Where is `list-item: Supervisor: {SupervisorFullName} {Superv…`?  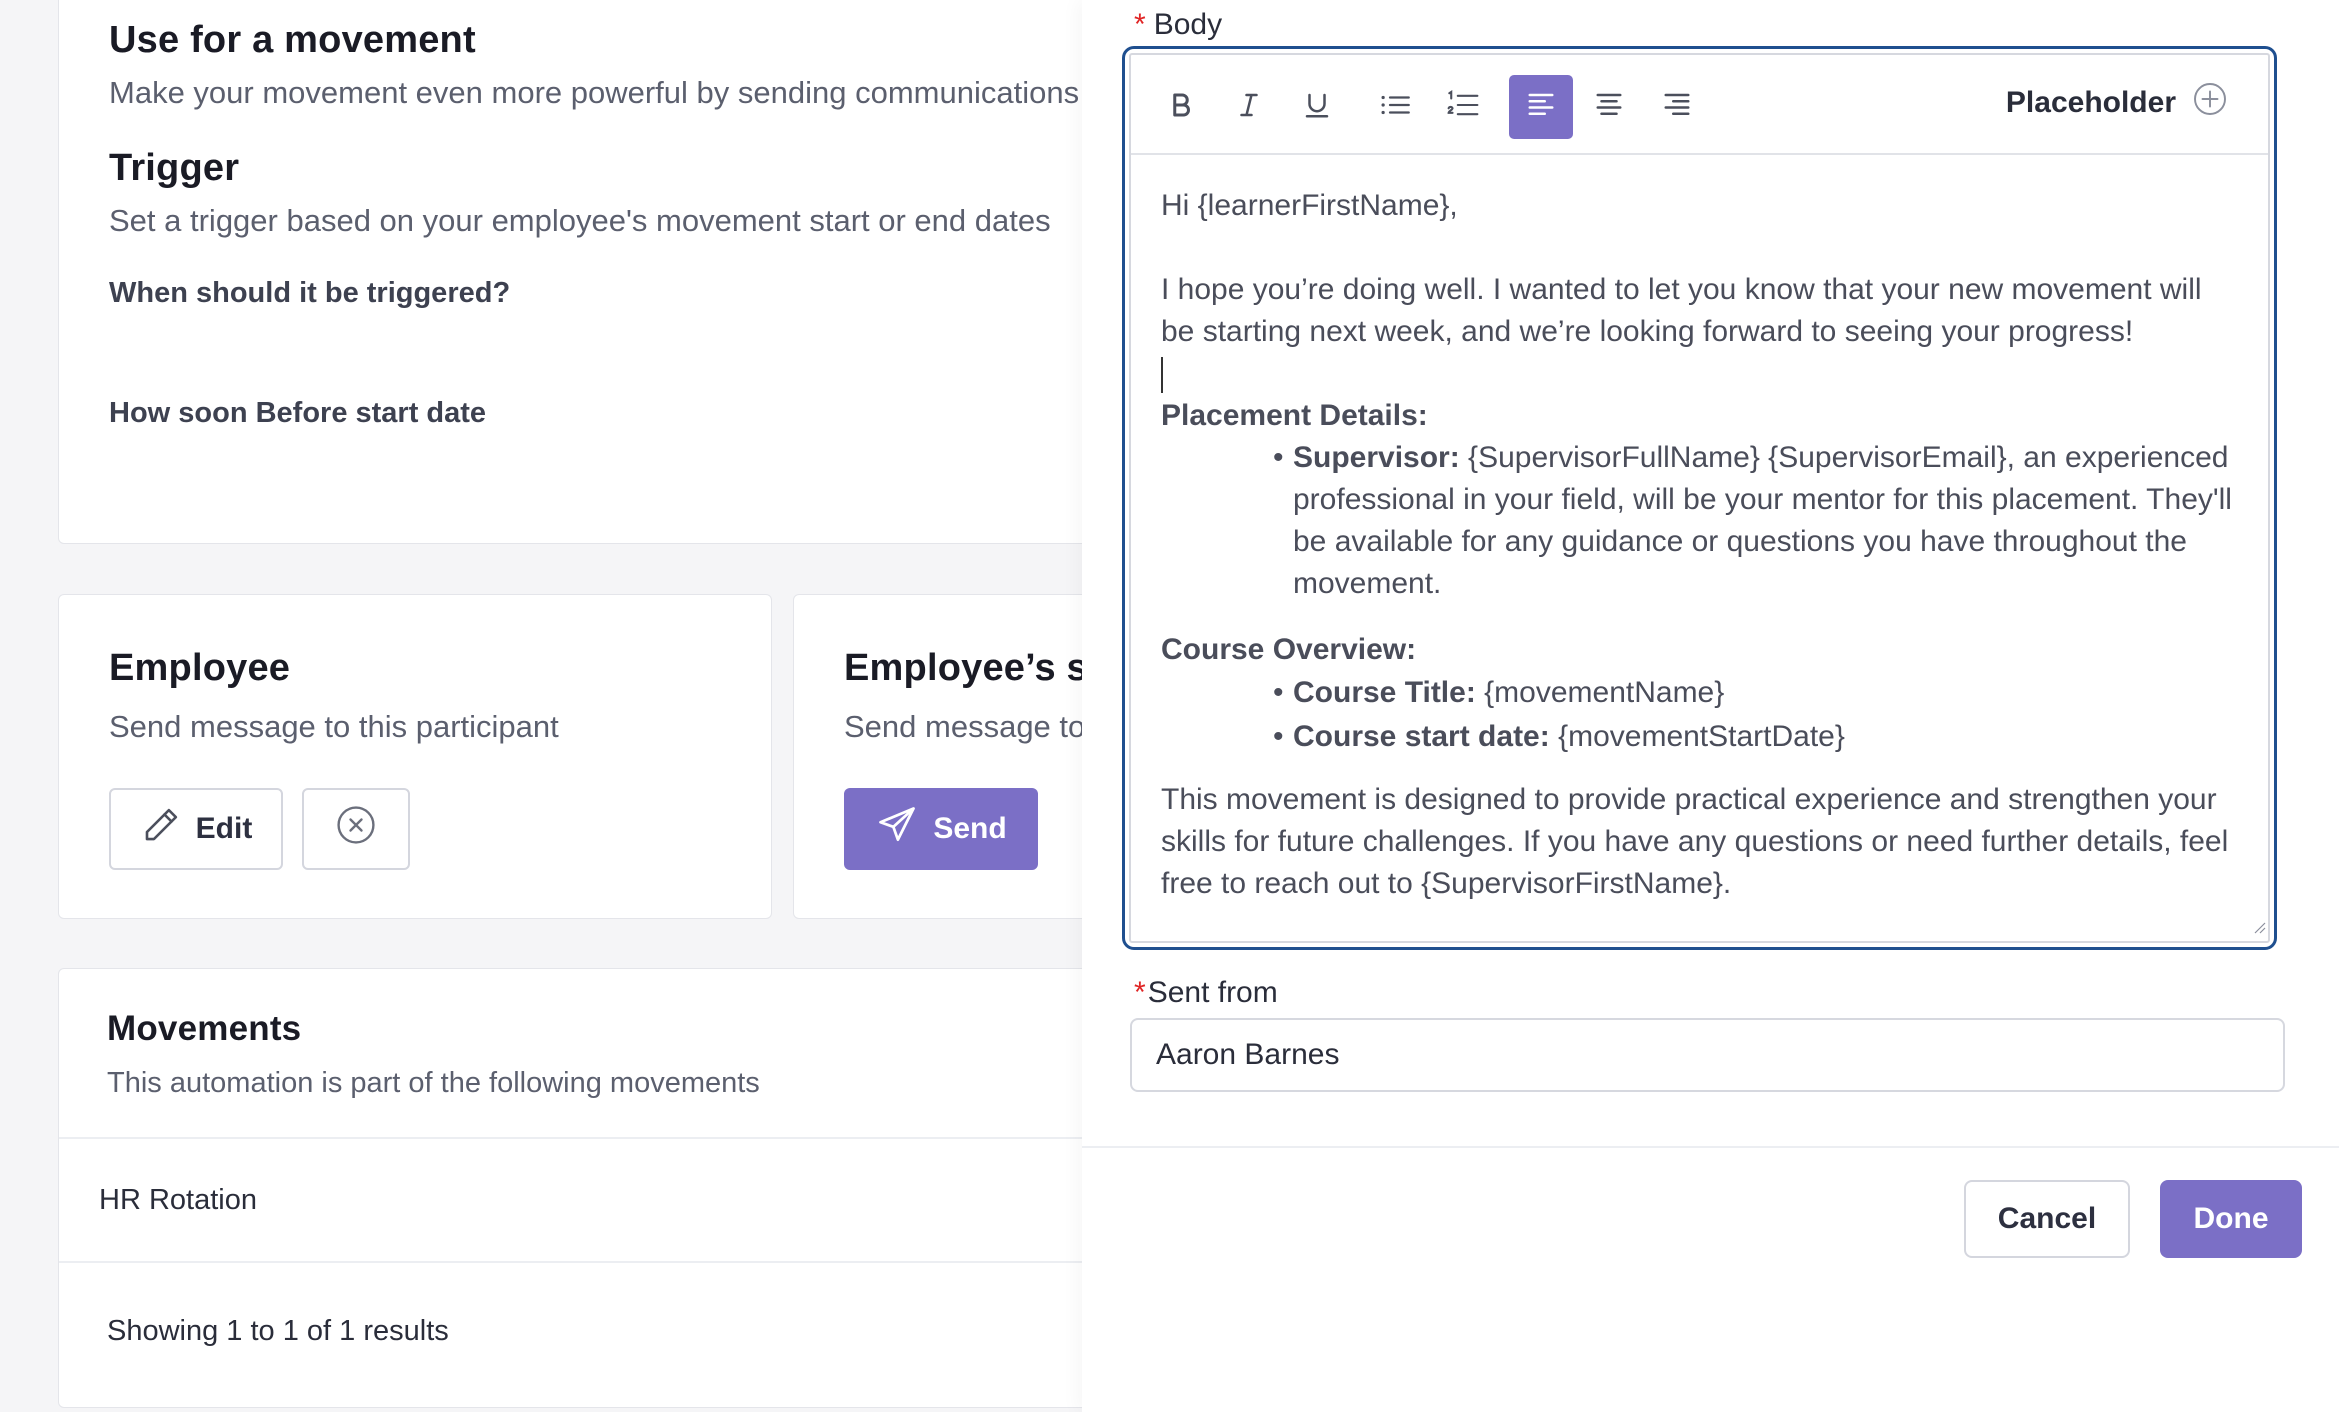
list-item: Supervisor: {SupervisorFullName} {Superv… is located at coordinates (1755, 521).